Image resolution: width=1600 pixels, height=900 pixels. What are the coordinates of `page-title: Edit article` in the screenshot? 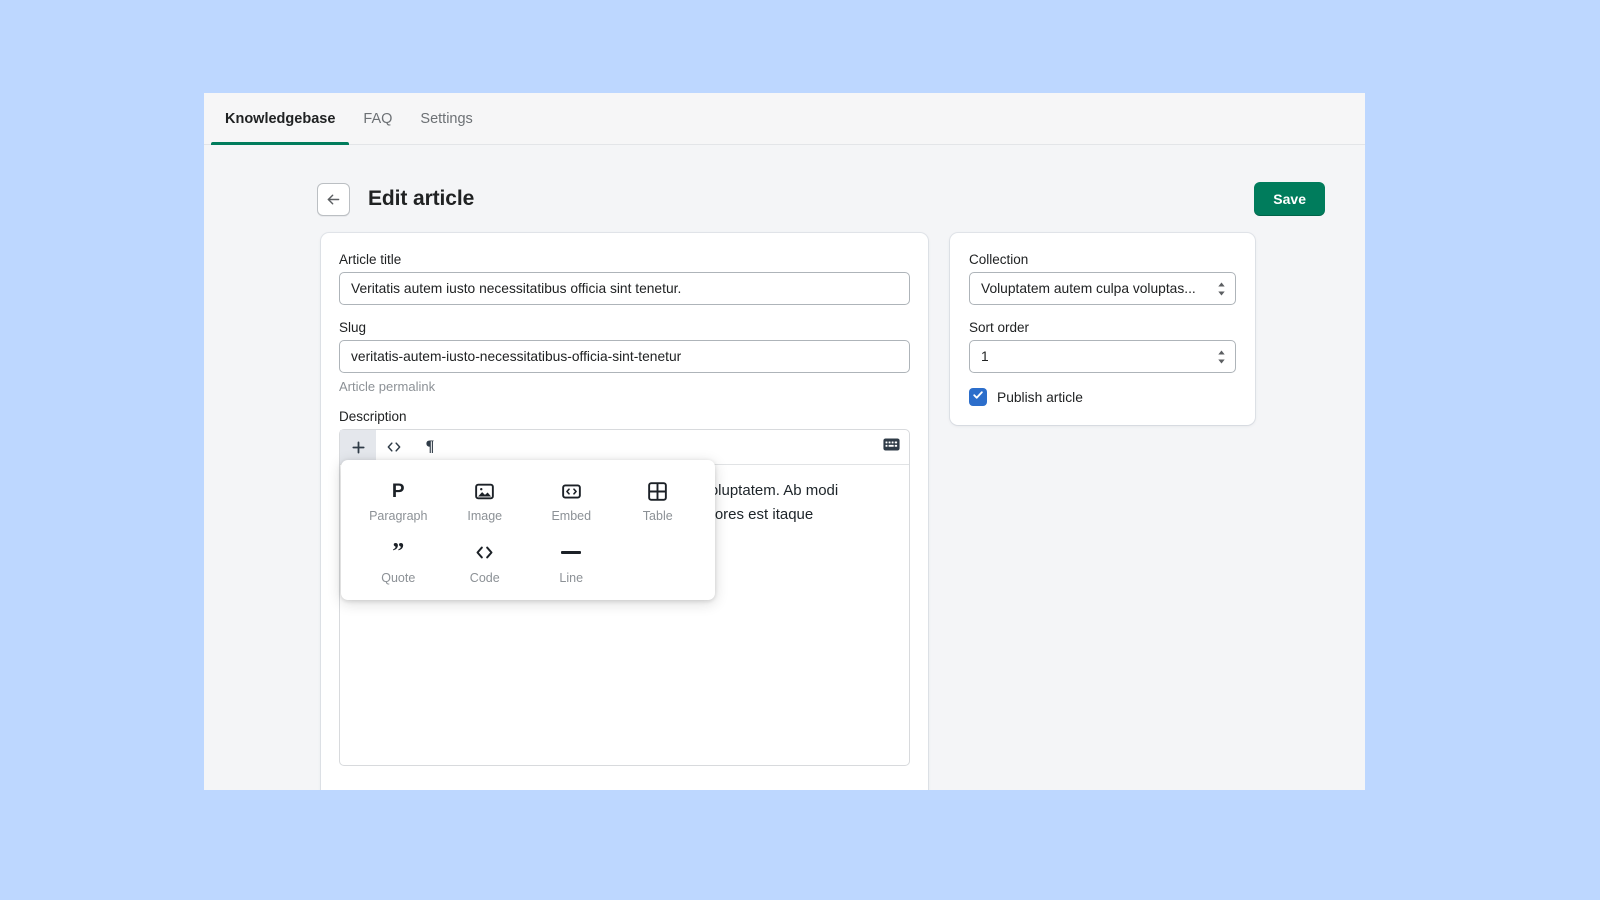 It's located at (421, 198).